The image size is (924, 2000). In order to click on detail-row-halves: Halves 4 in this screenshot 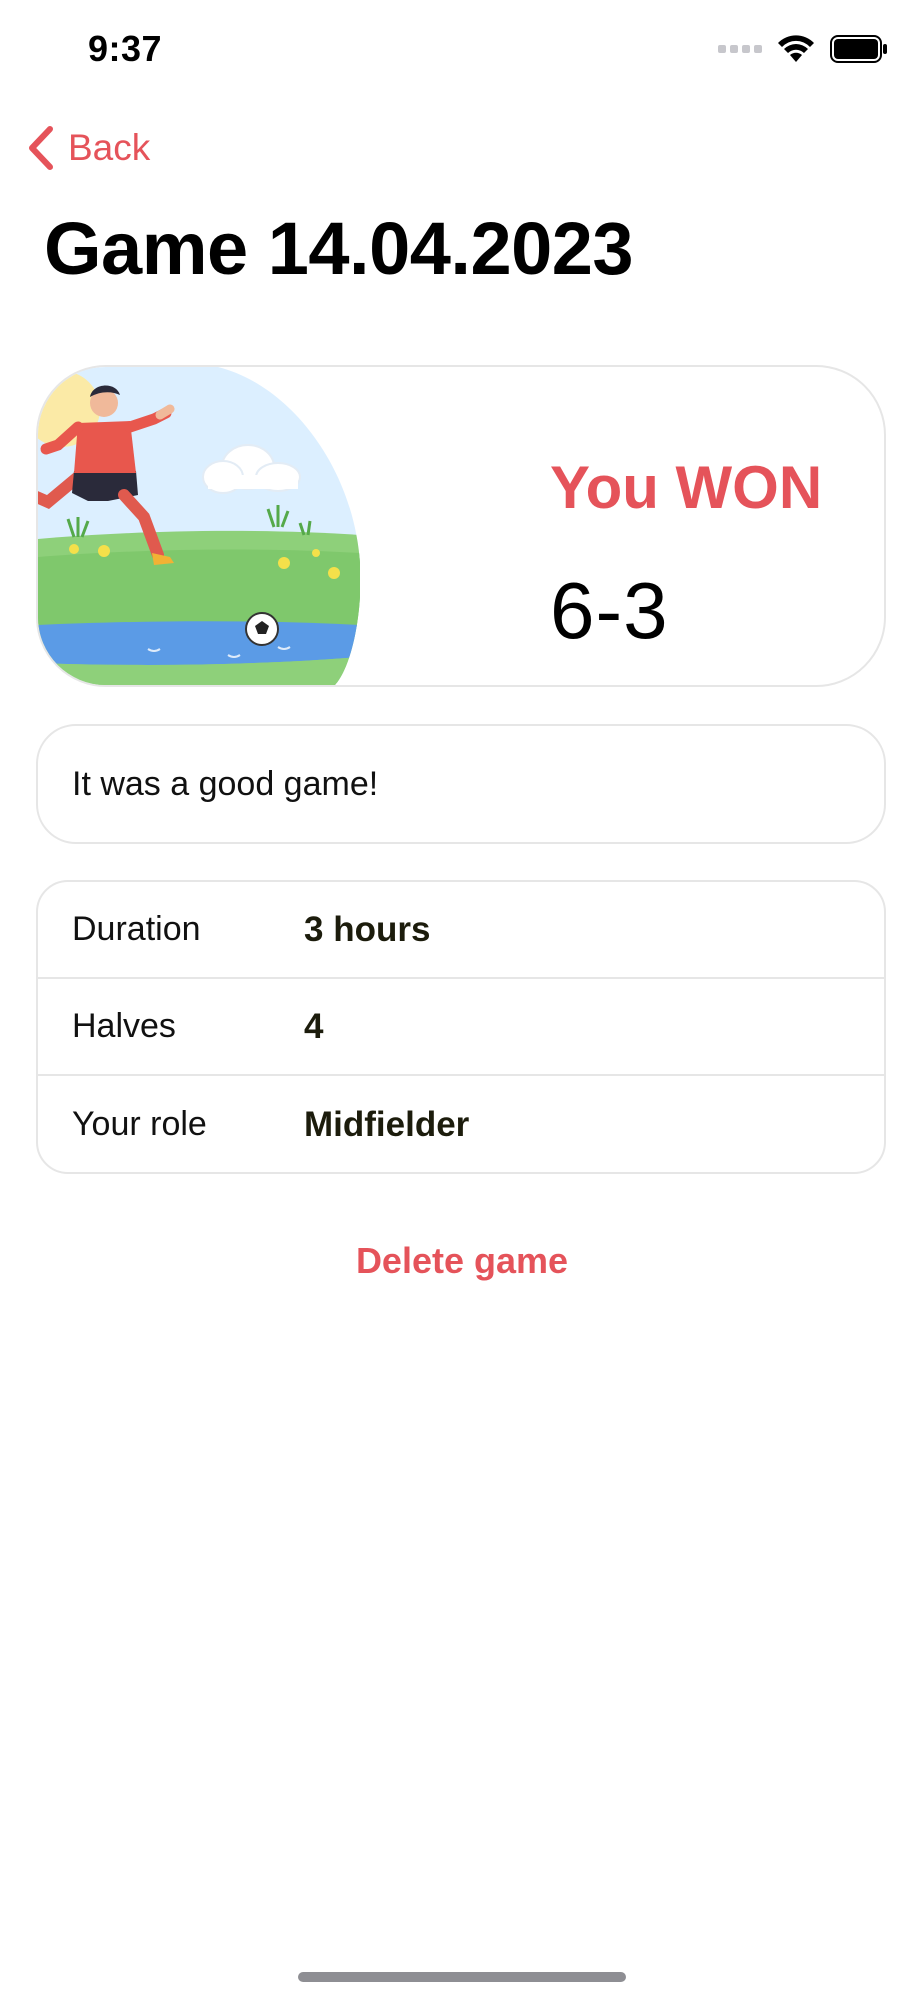, I will do `click(461, 1027)`.